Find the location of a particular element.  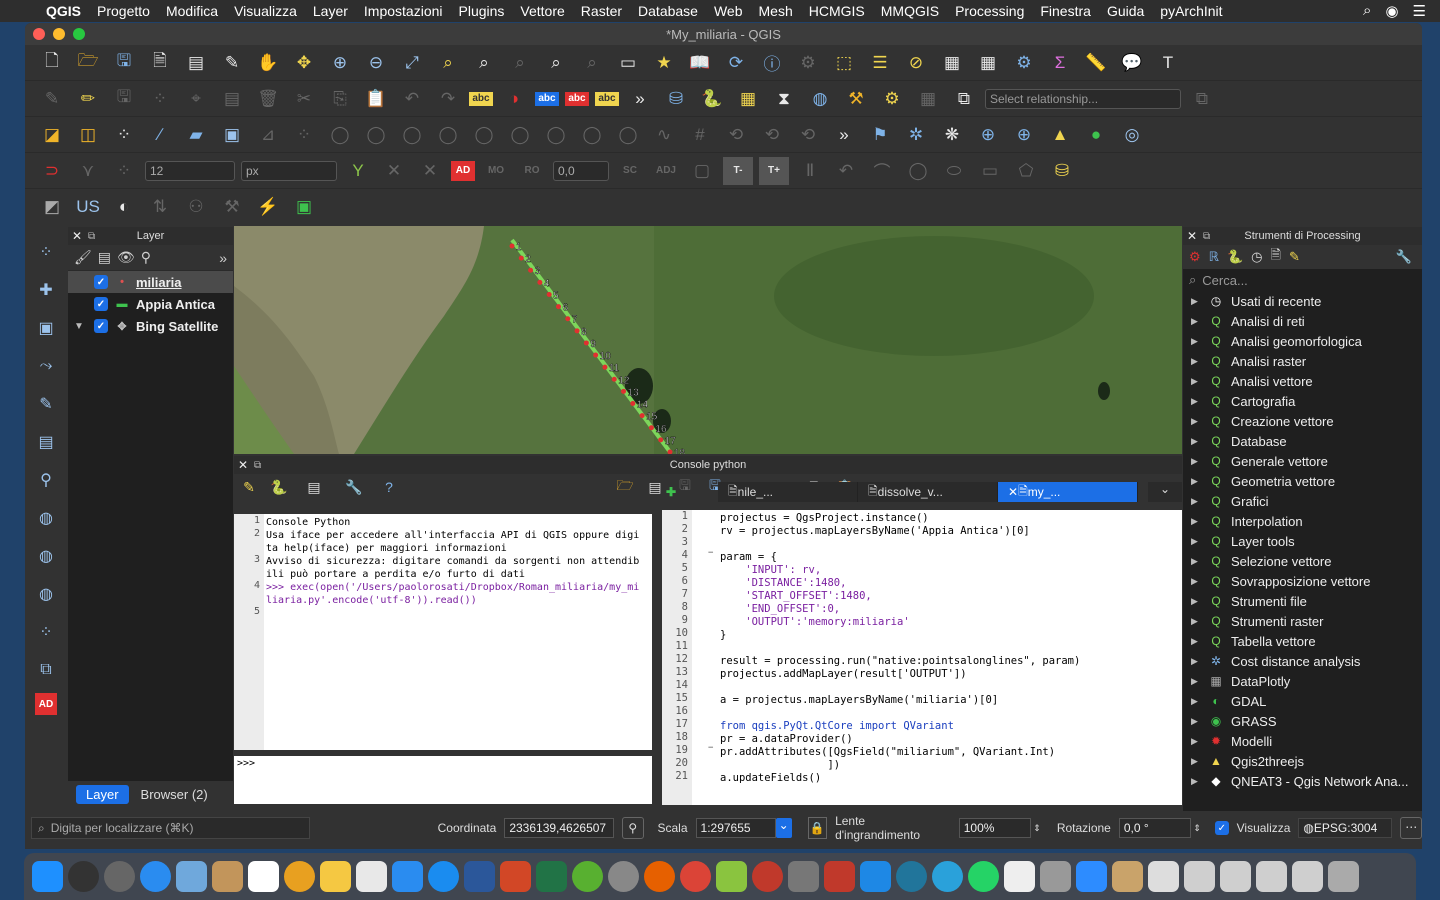

processing-group: ▶ Q Analisi geomorfologica is located at coordinates (1302, 341).